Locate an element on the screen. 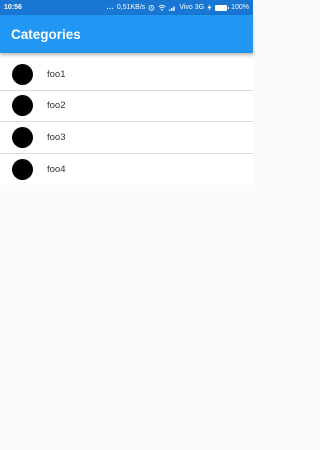 The height and width of the screenshot is (450, 320). list-item: foo4 is located at coordinates (126, 170).